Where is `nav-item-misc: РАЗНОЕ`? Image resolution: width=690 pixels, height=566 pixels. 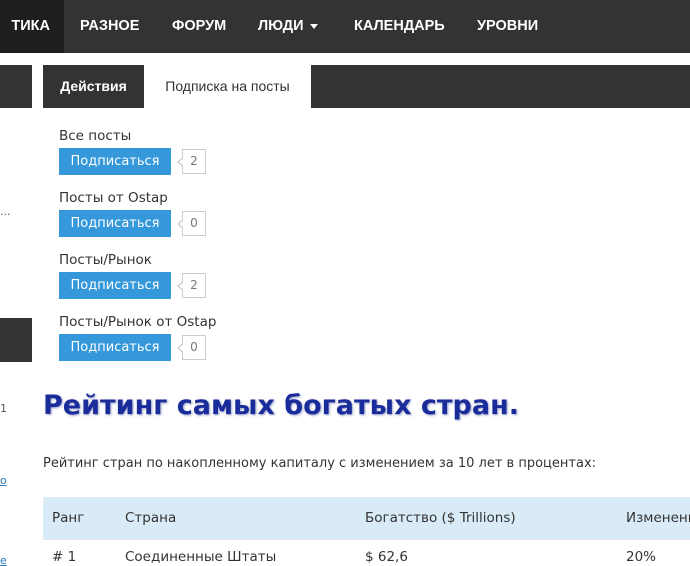
nav-item-misc: РАЗНОЕ is located at coordinates (109, 26).